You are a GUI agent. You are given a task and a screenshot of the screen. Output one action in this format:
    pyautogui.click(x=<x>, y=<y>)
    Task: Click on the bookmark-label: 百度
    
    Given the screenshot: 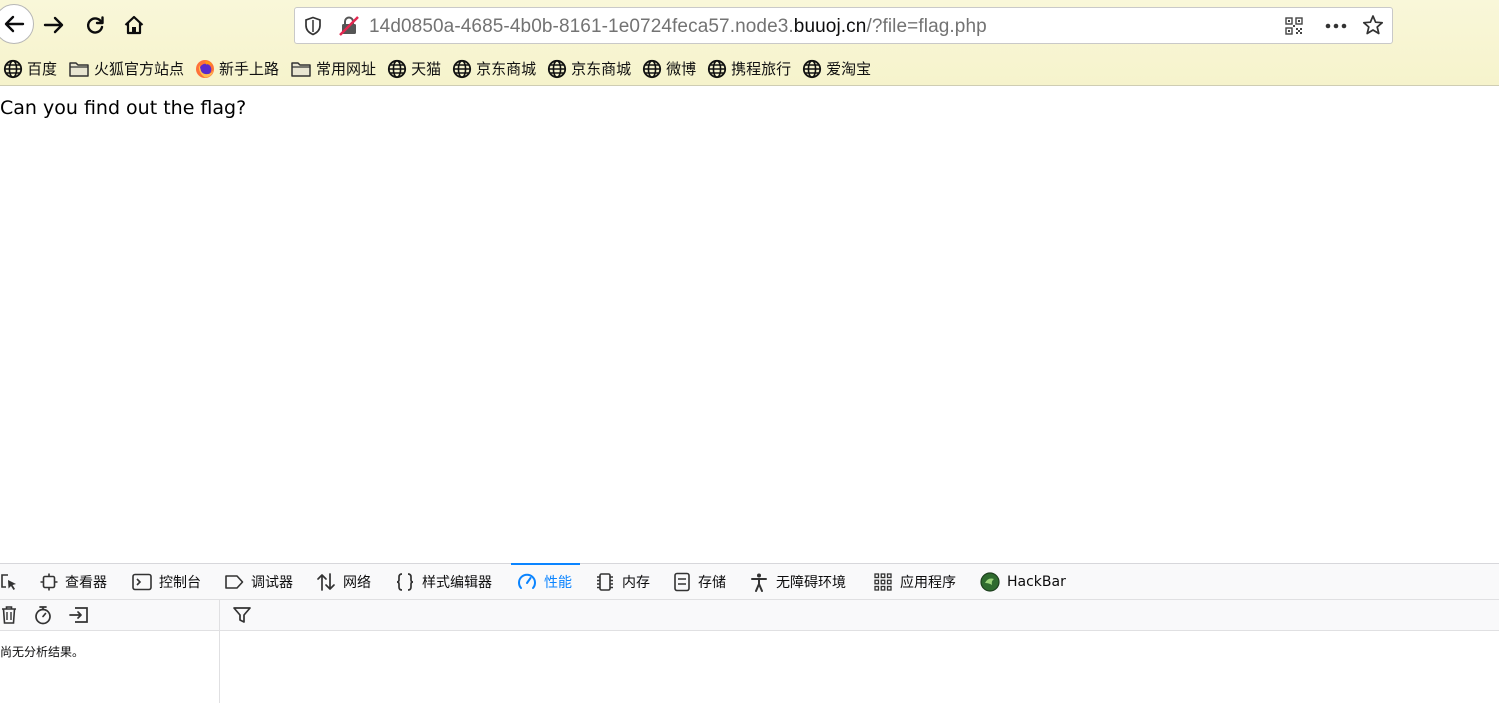 What is the action you would take?
    pyautogui.click(x=42, y=69)
    